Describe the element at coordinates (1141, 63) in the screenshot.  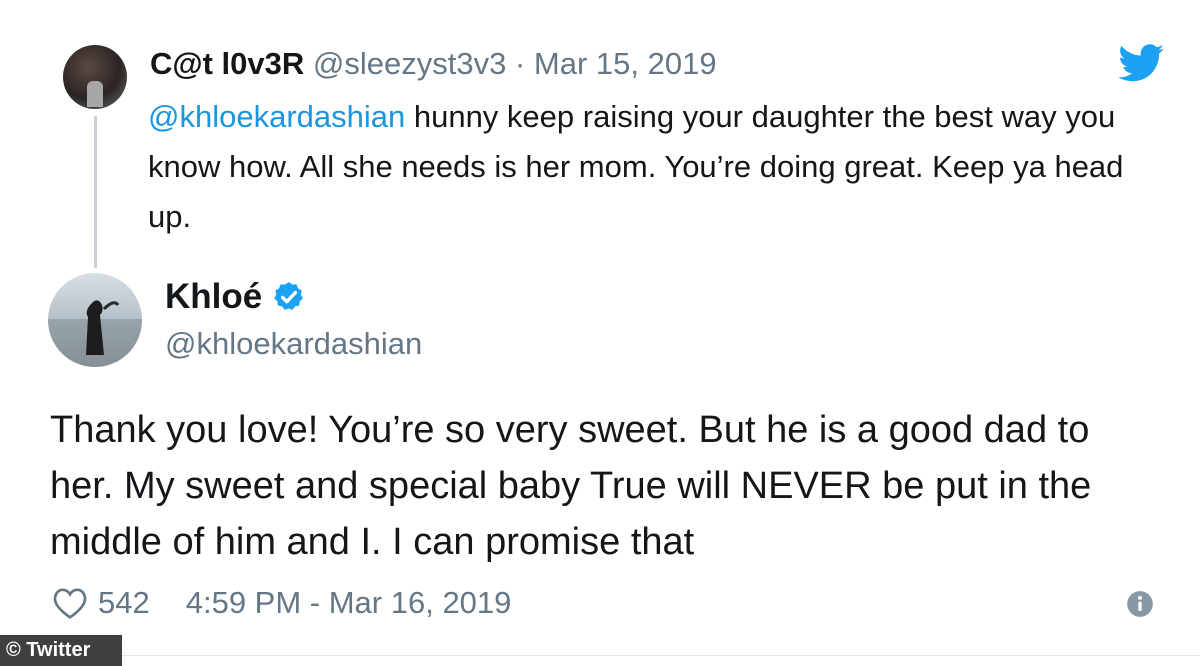
I see `twitter-bird-icon` at that location.